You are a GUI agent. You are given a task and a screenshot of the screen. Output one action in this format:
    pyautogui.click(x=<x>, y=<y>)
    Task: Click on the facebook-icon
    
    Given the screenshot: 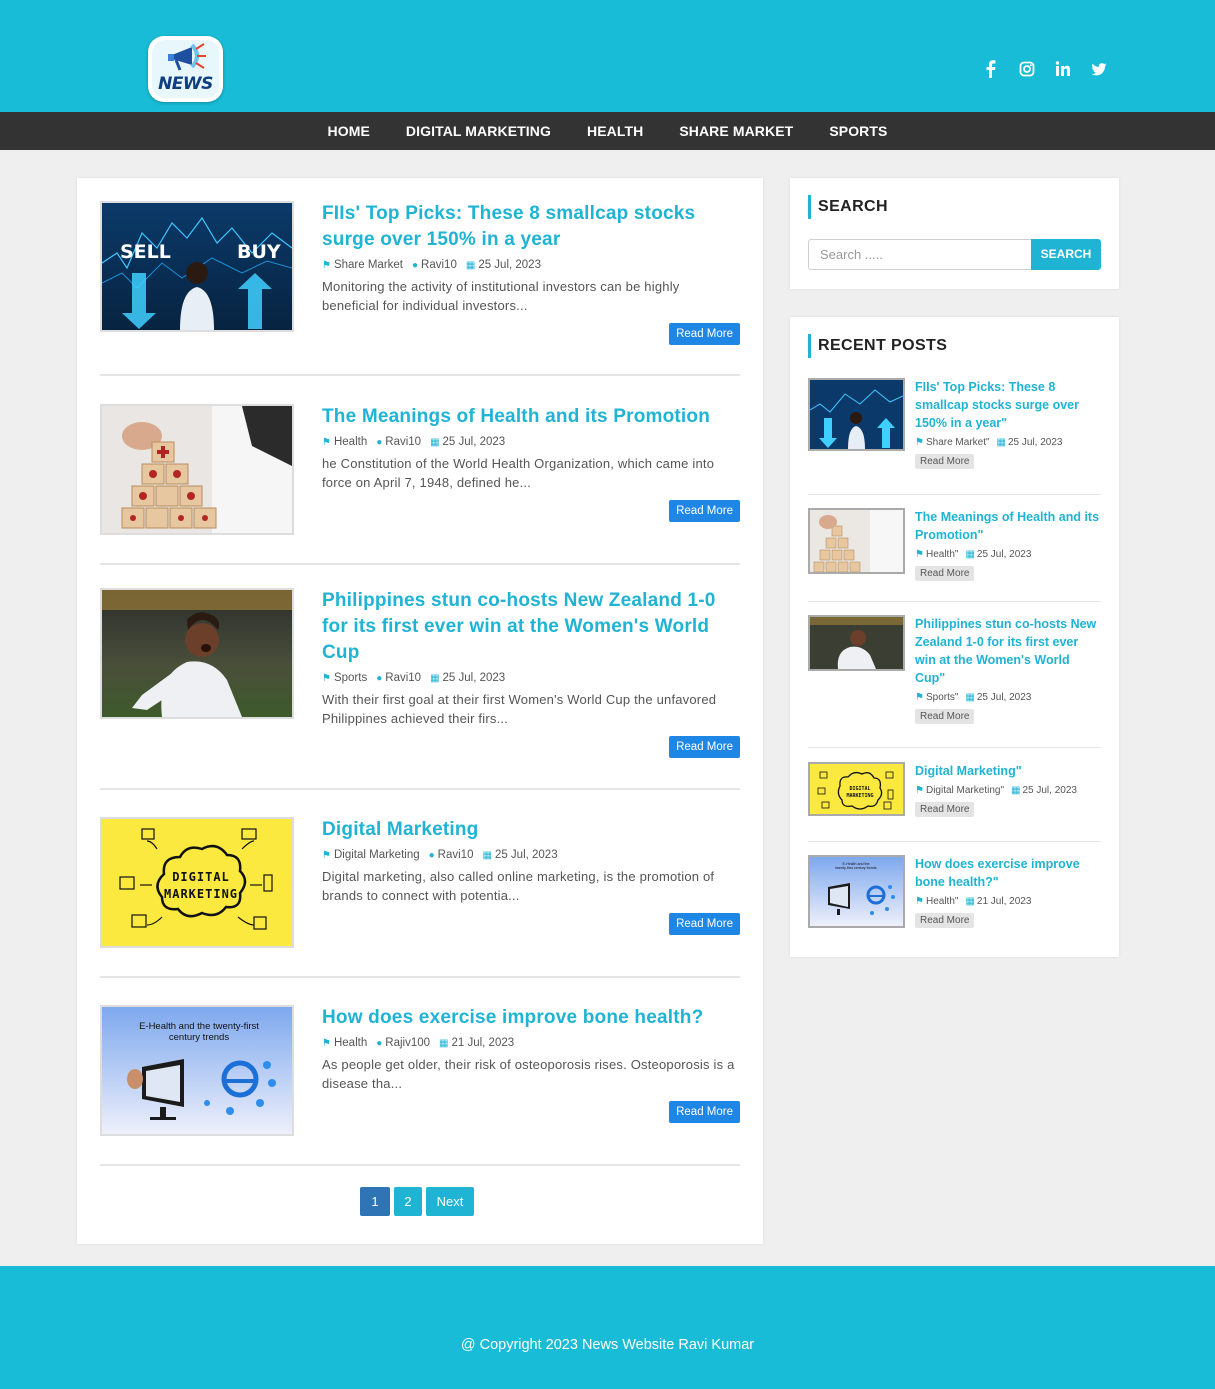 What is the action you would take?
    pyautogui.click(x=991, y=69)
    